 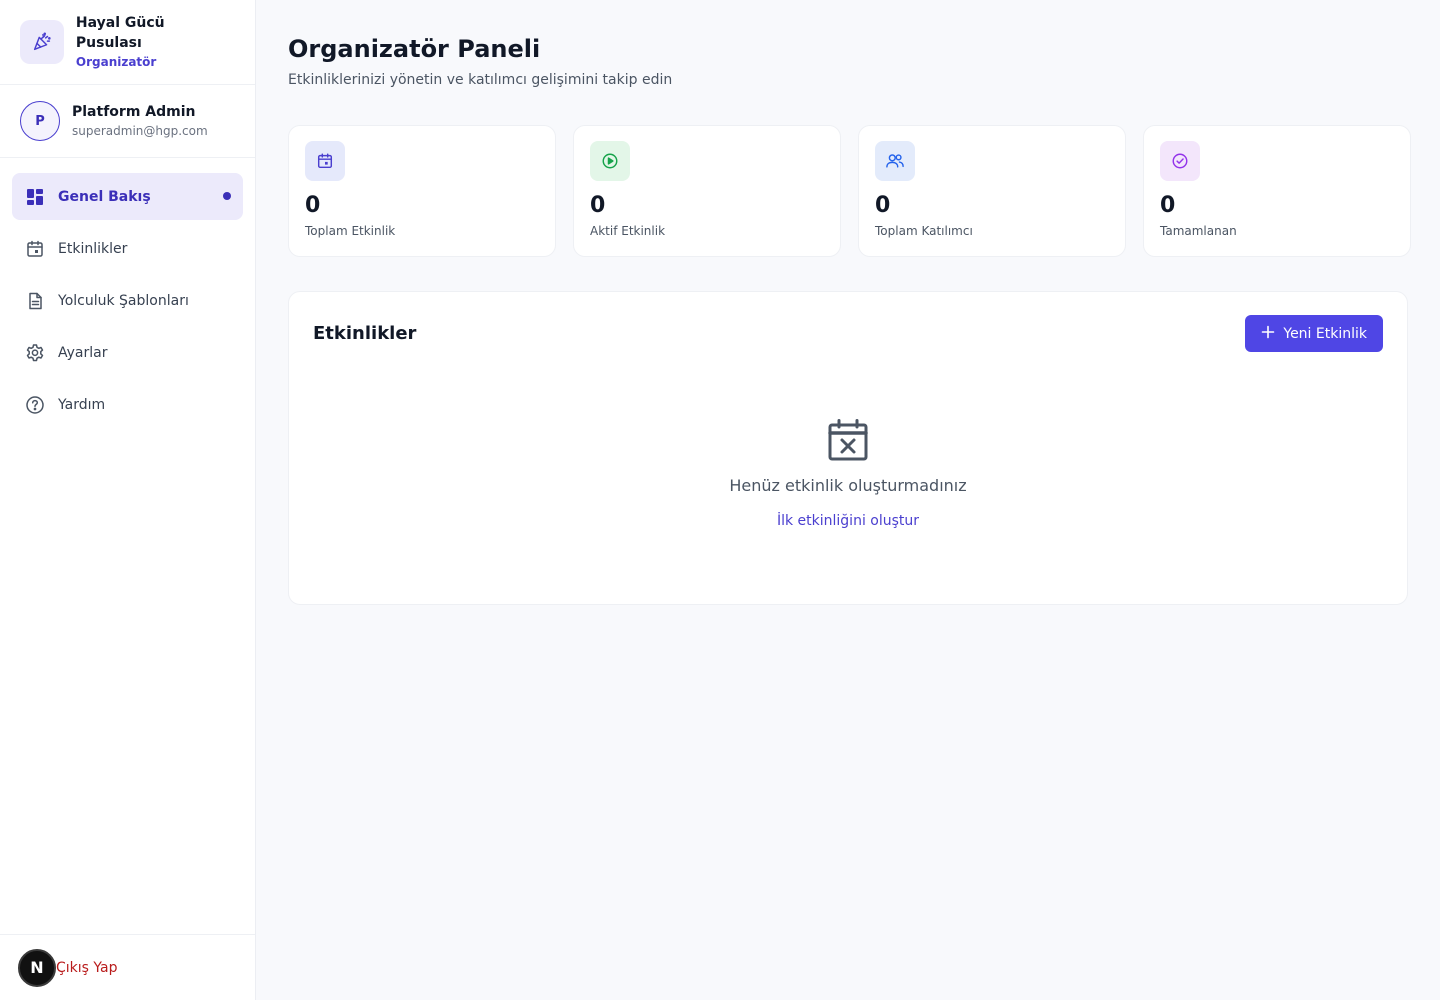 I want to click on sidebar-item-label: Ayarlar, so click(x=83, y=352).